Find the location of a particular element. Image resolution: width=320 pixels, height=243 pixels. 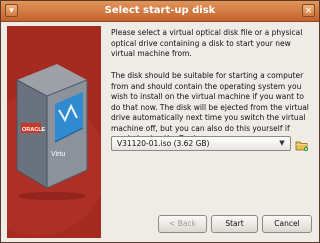

dropdown-arrow-icon: ▼ is located at coordinates (282, 143).